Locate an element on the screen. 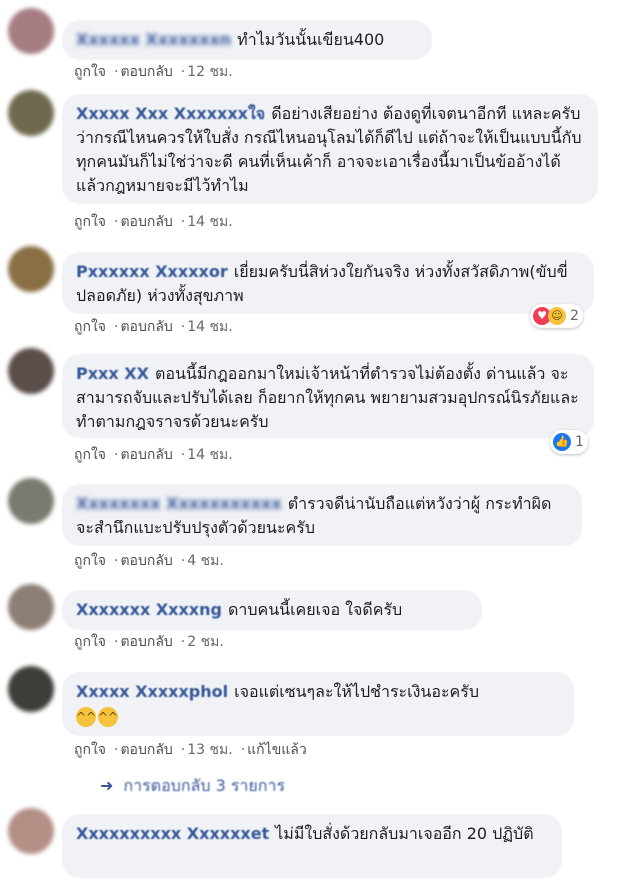 Image resolution: width=640 pixels, height=880 pixels. comment-text: ทำไมวันนั้นเขียน400 is located at coordinates (311, 39).